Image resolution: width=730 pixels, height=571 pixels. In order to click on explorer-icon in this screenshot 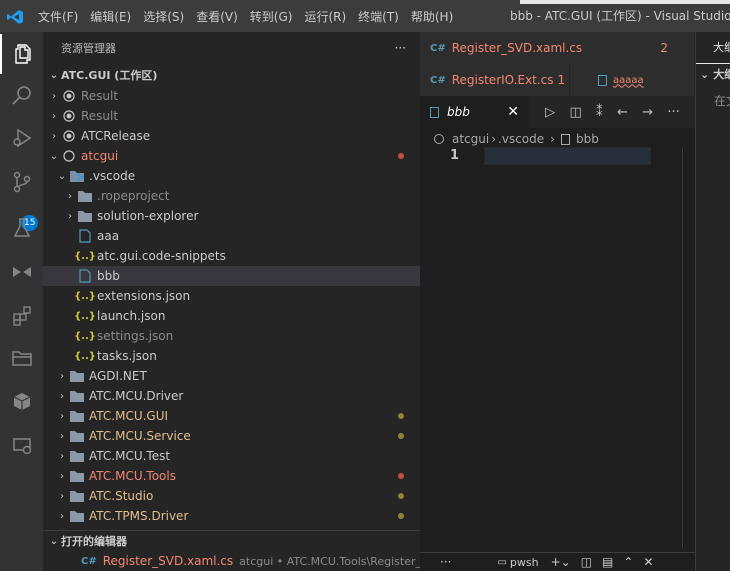, I will do `click(21, 54)`.